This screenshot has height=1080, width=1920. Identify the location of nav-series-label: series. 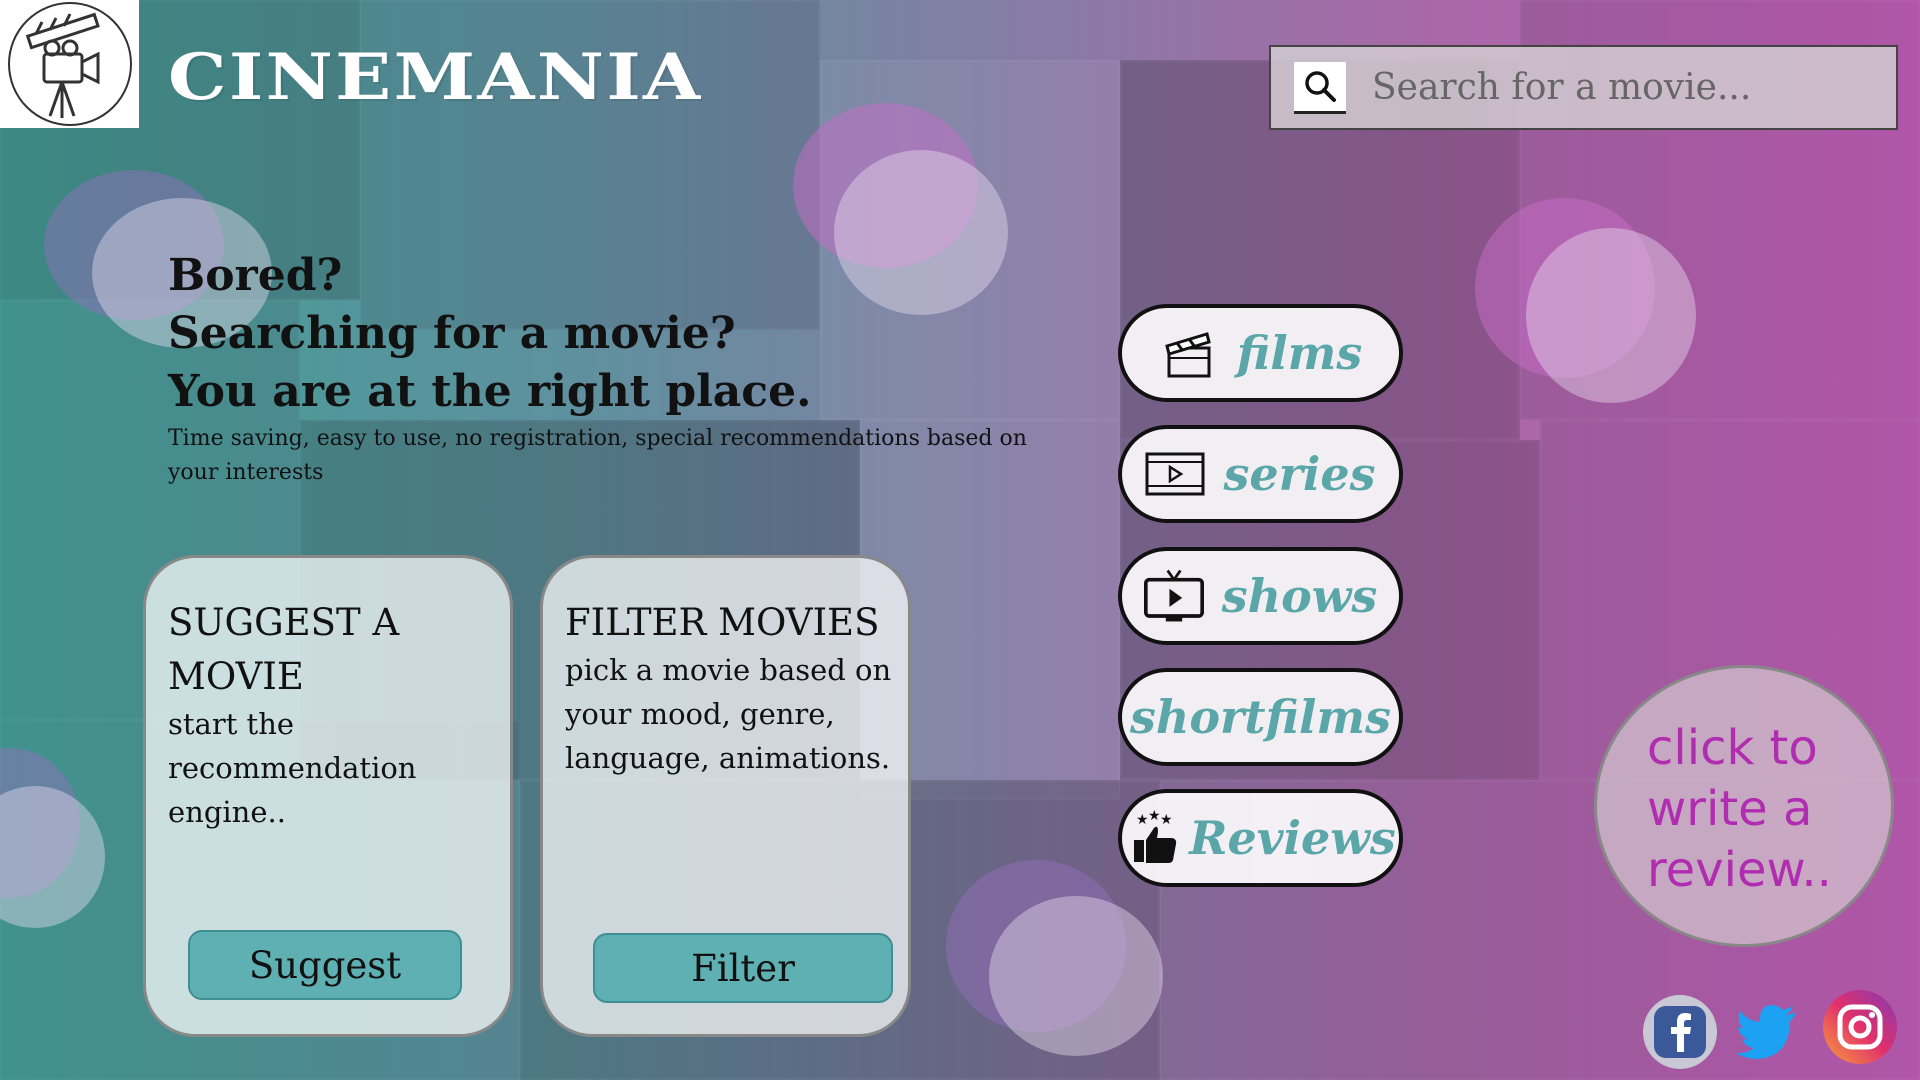
(1299, 474).